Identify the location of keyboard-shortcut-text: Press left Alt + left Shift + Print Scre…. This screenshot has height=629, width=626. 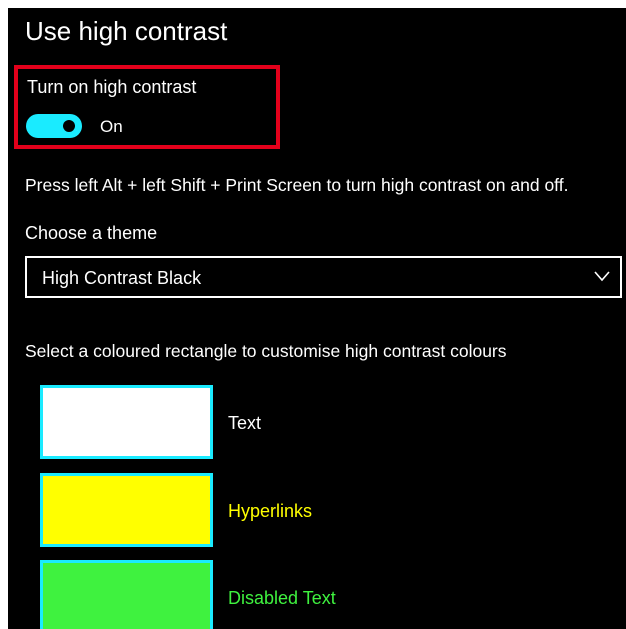
(297, 185).